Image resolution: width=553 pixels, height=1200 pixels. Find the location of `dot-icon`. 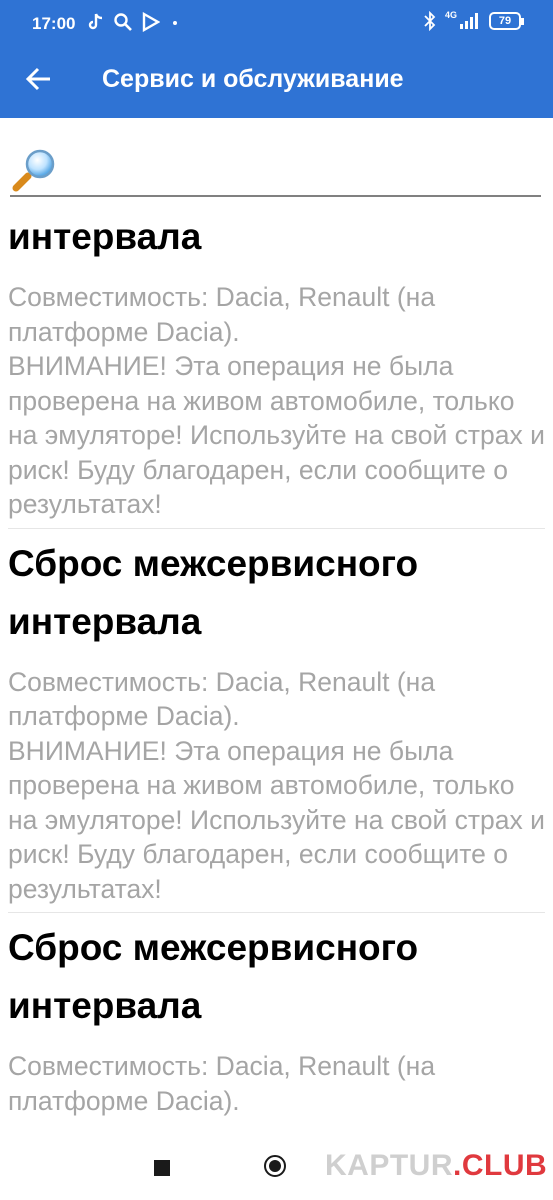

dot-icon is located at coordinates (175, 23).